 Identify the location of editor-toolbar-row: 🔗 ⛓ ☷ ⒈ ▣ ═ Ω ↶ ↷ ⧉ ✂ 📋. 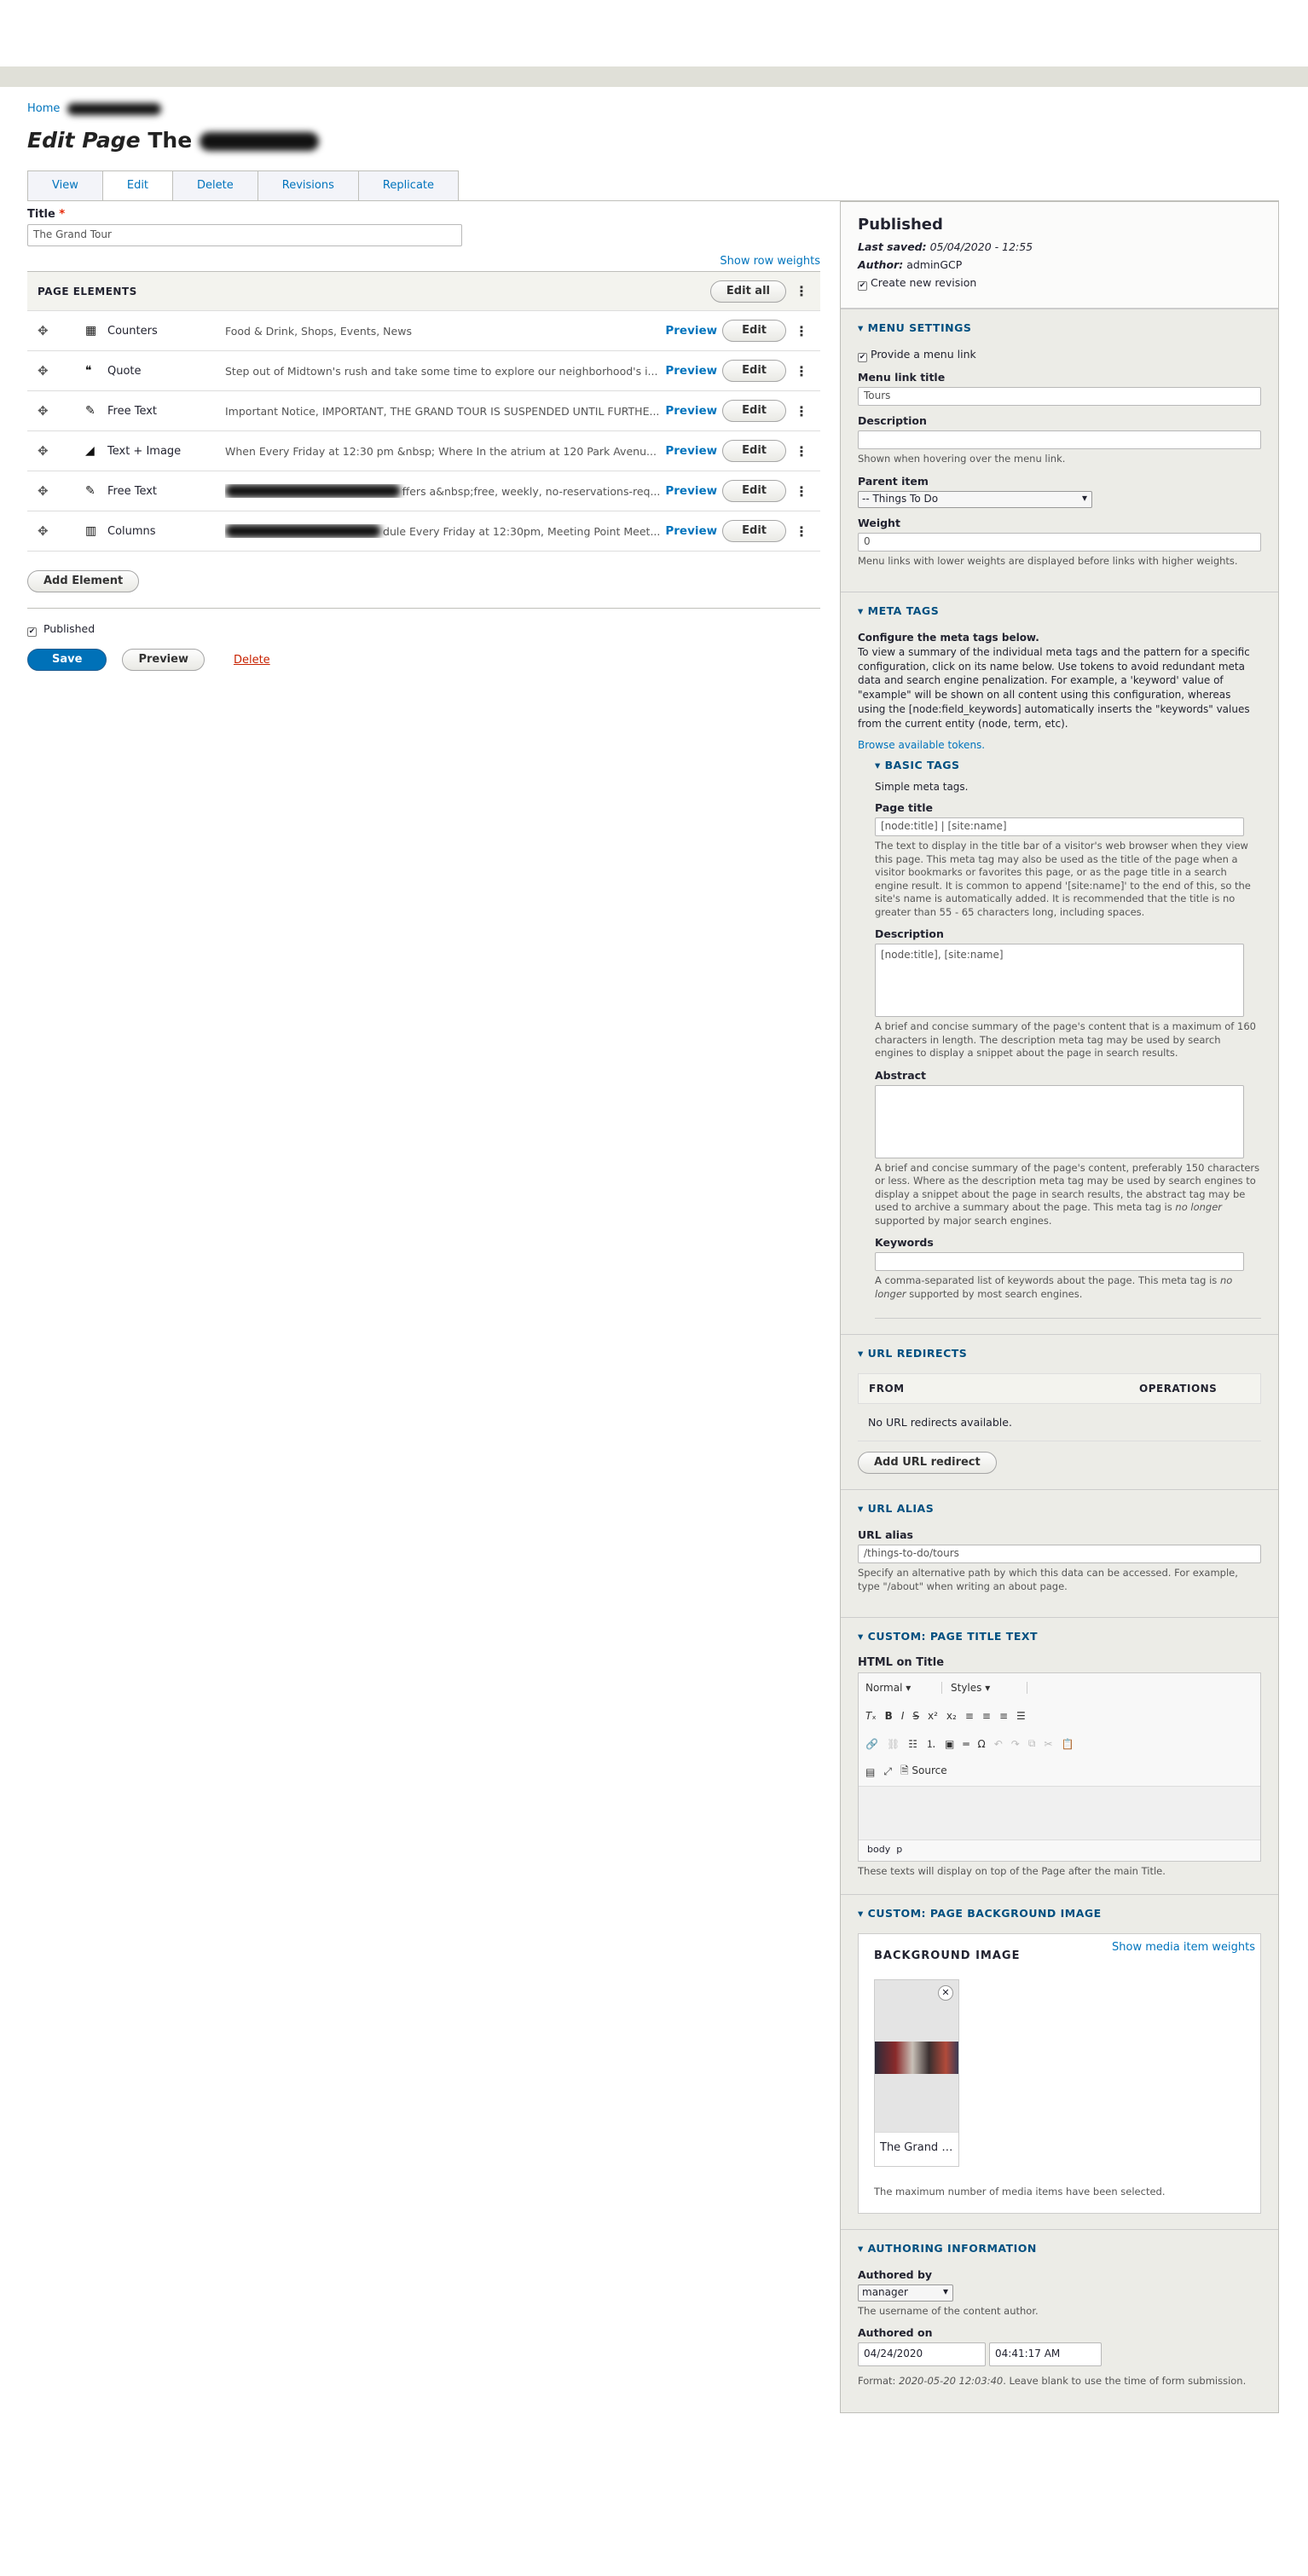
(1059, 1744).